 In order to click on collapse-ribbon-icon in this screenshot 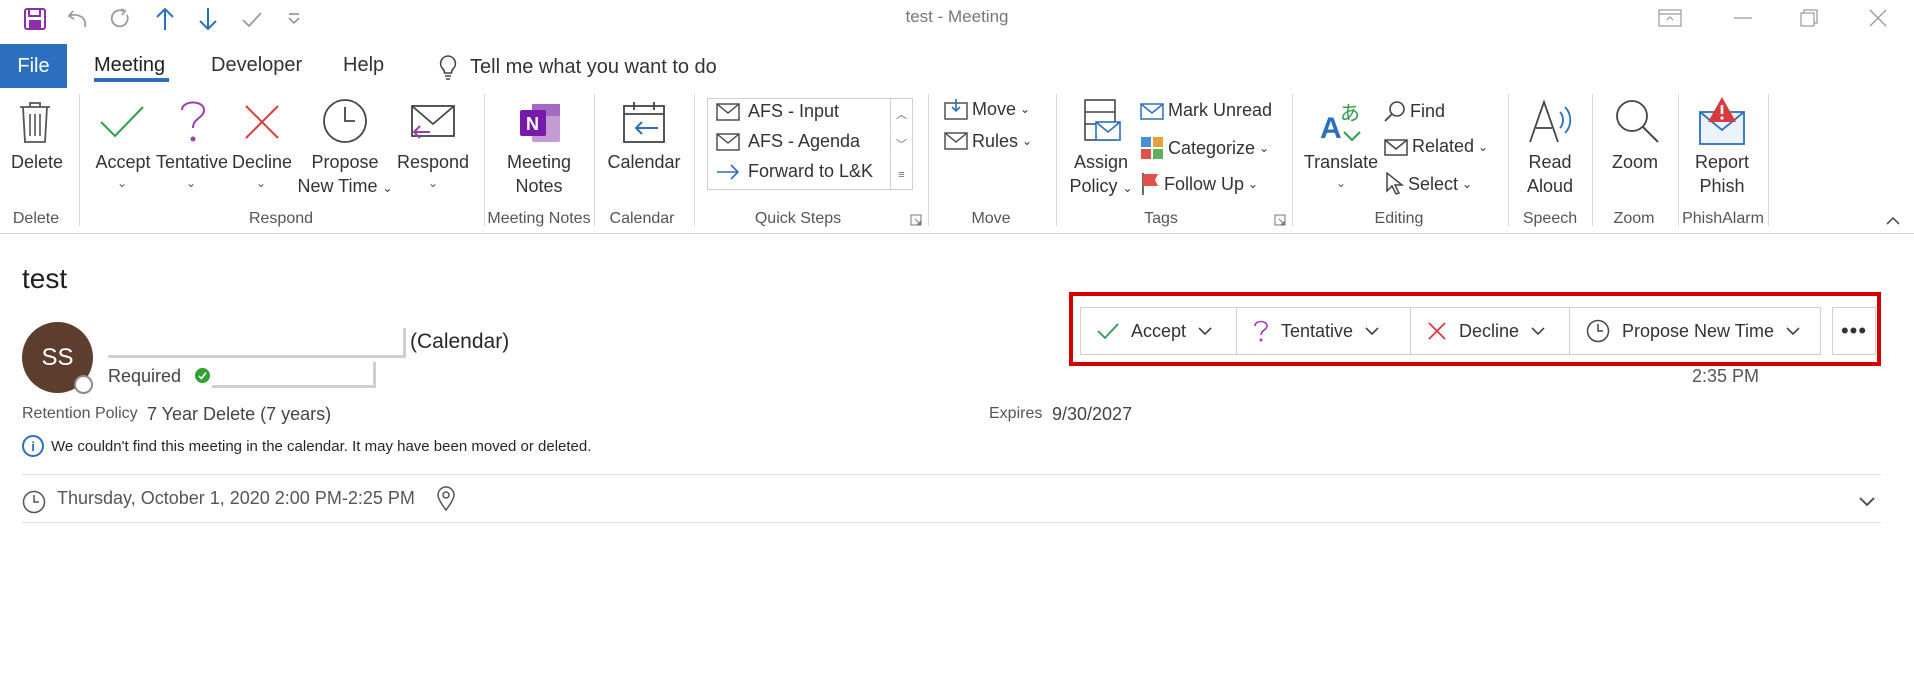, I will do `click(1893, 221)`.